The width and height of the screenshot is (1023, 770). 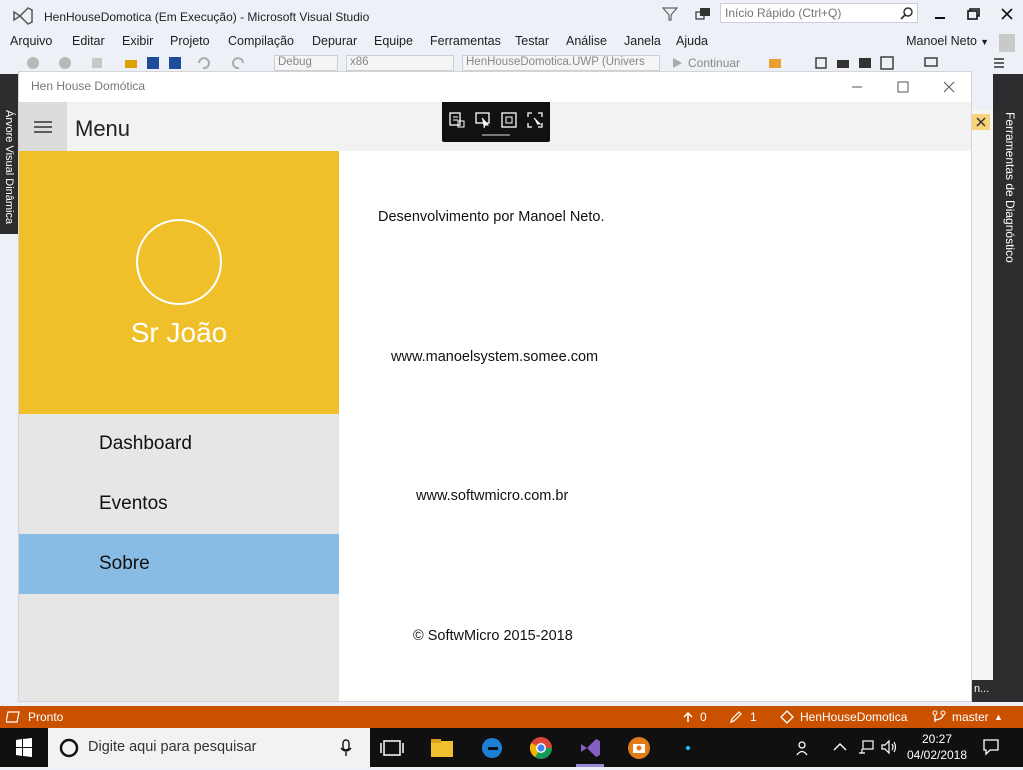 What do you see at coordinates (812, 13) in the screenshot?
I see `quick-launch-input` at bounding box center [812, 13].